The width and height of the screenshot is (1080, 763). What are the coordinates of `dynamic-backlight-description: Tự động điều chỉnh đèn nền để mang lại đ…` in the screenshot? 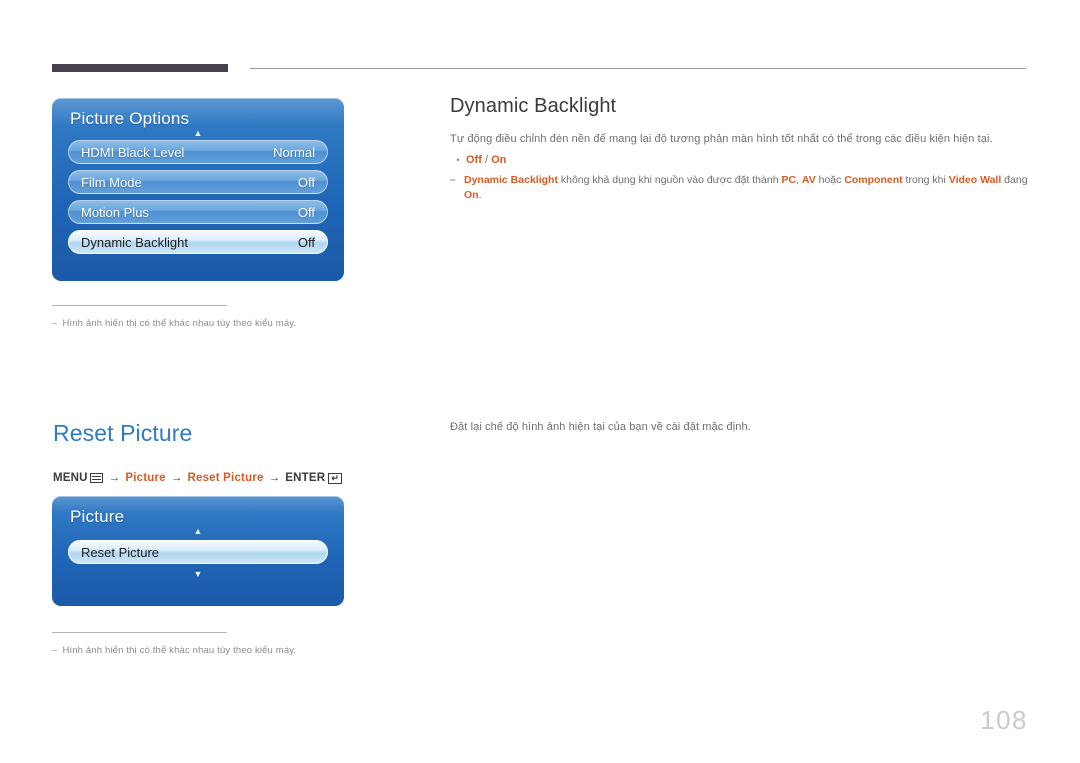 It's located at (721, 139).